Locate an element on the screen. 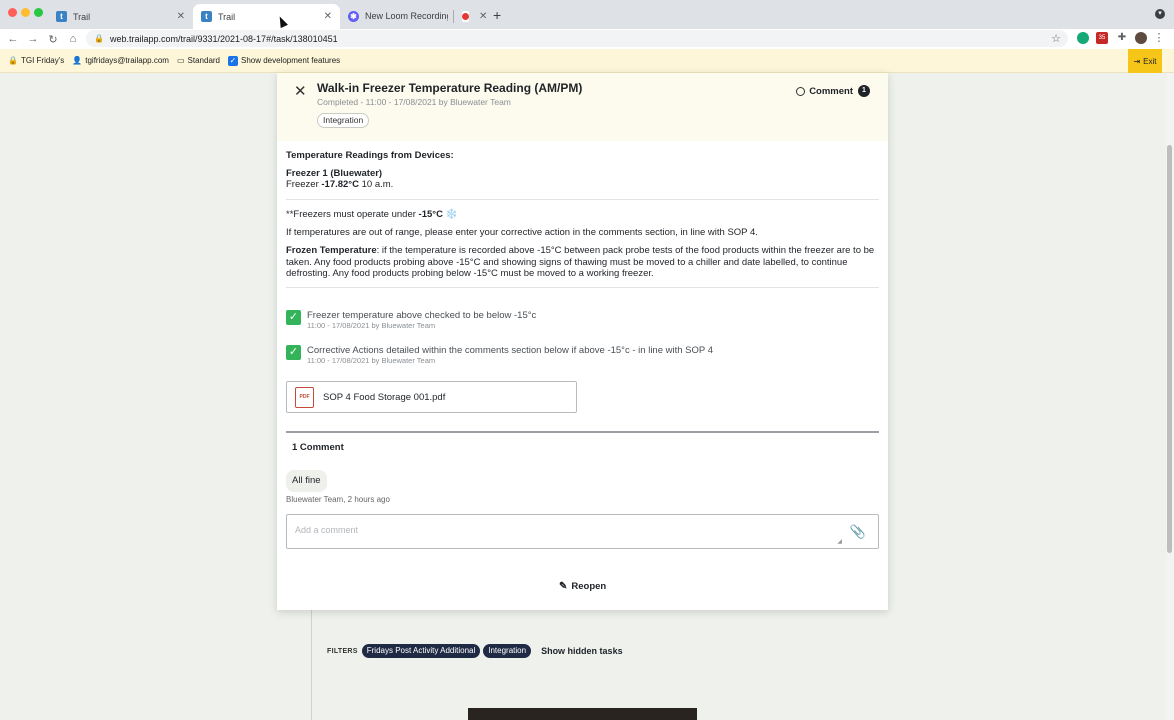 The height and width of the screenshot is (720, 1174). tab-title: Trail is located at coordinates (82, 16).